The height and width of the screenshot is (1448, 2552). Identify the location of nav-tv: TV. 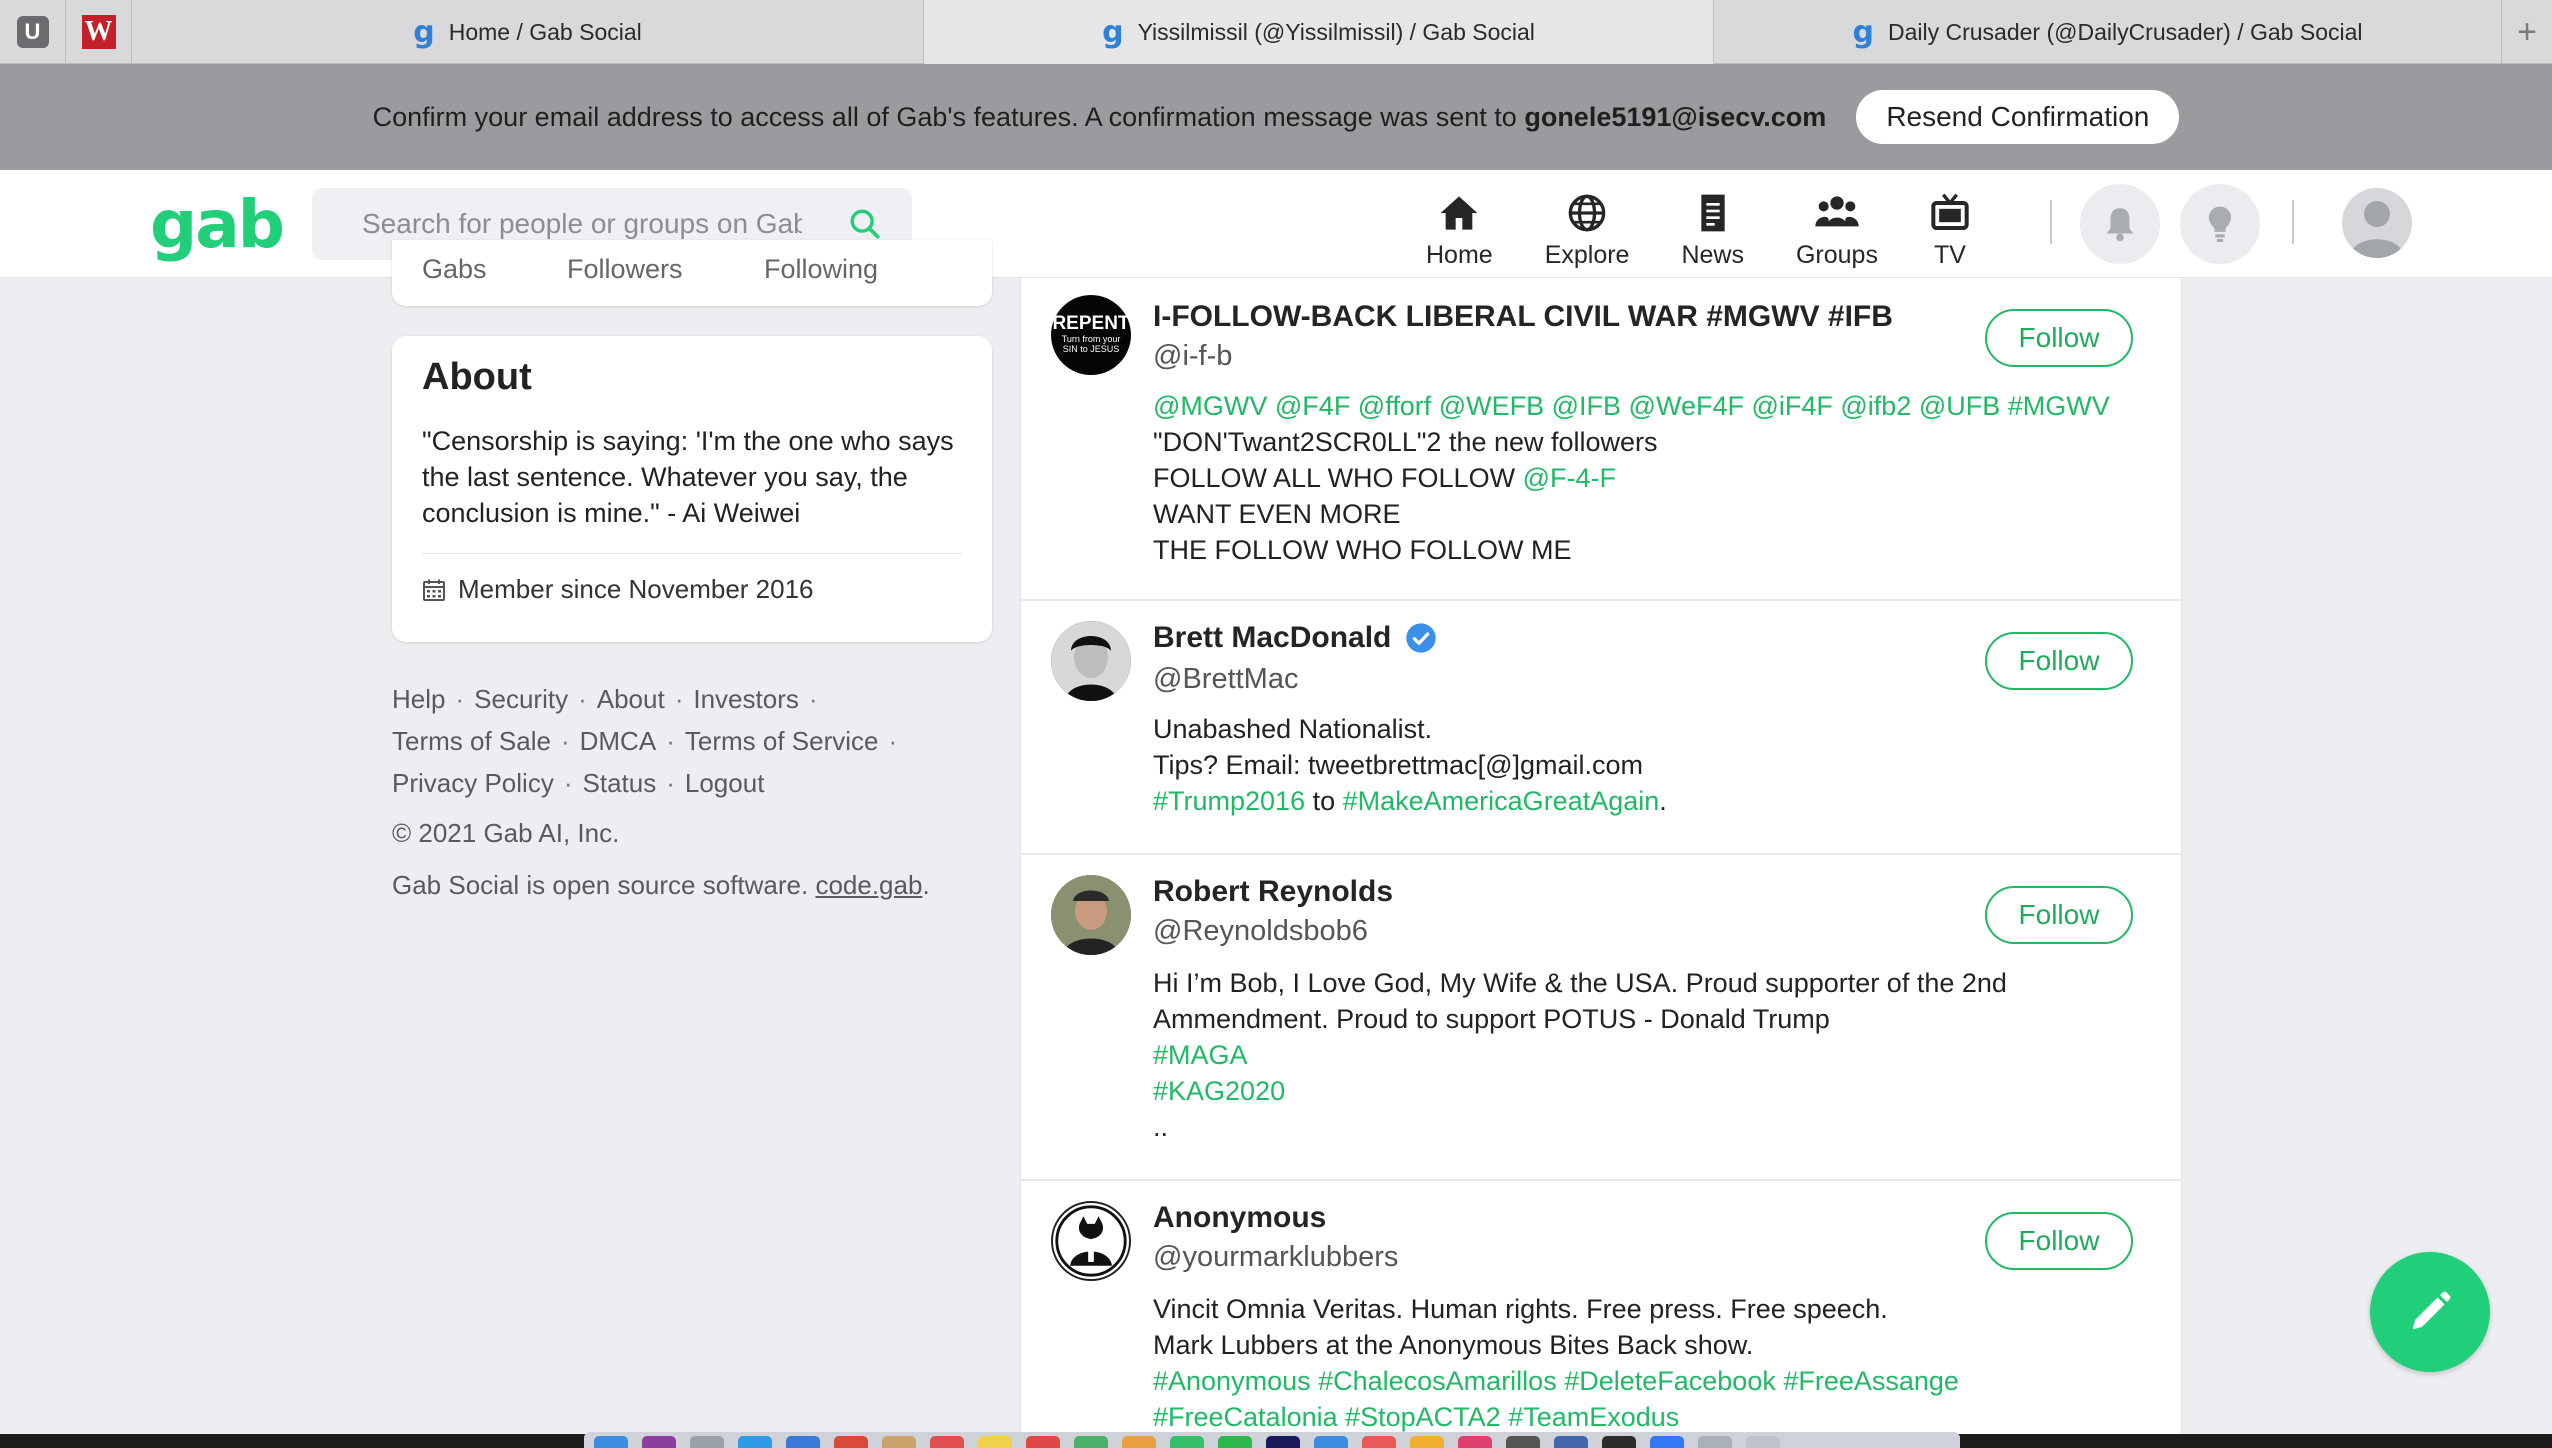
(1950, 225).